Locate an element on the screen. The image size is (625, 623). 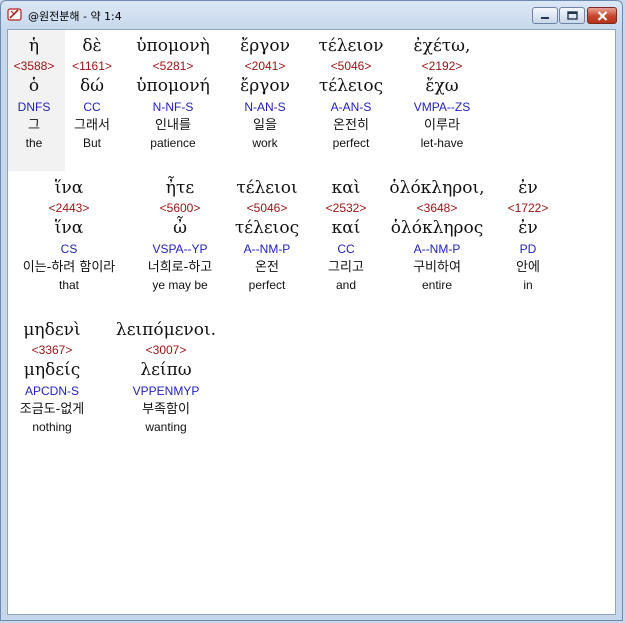
greek-word: ὑπομονὴ is located at coordinates (173, 46).